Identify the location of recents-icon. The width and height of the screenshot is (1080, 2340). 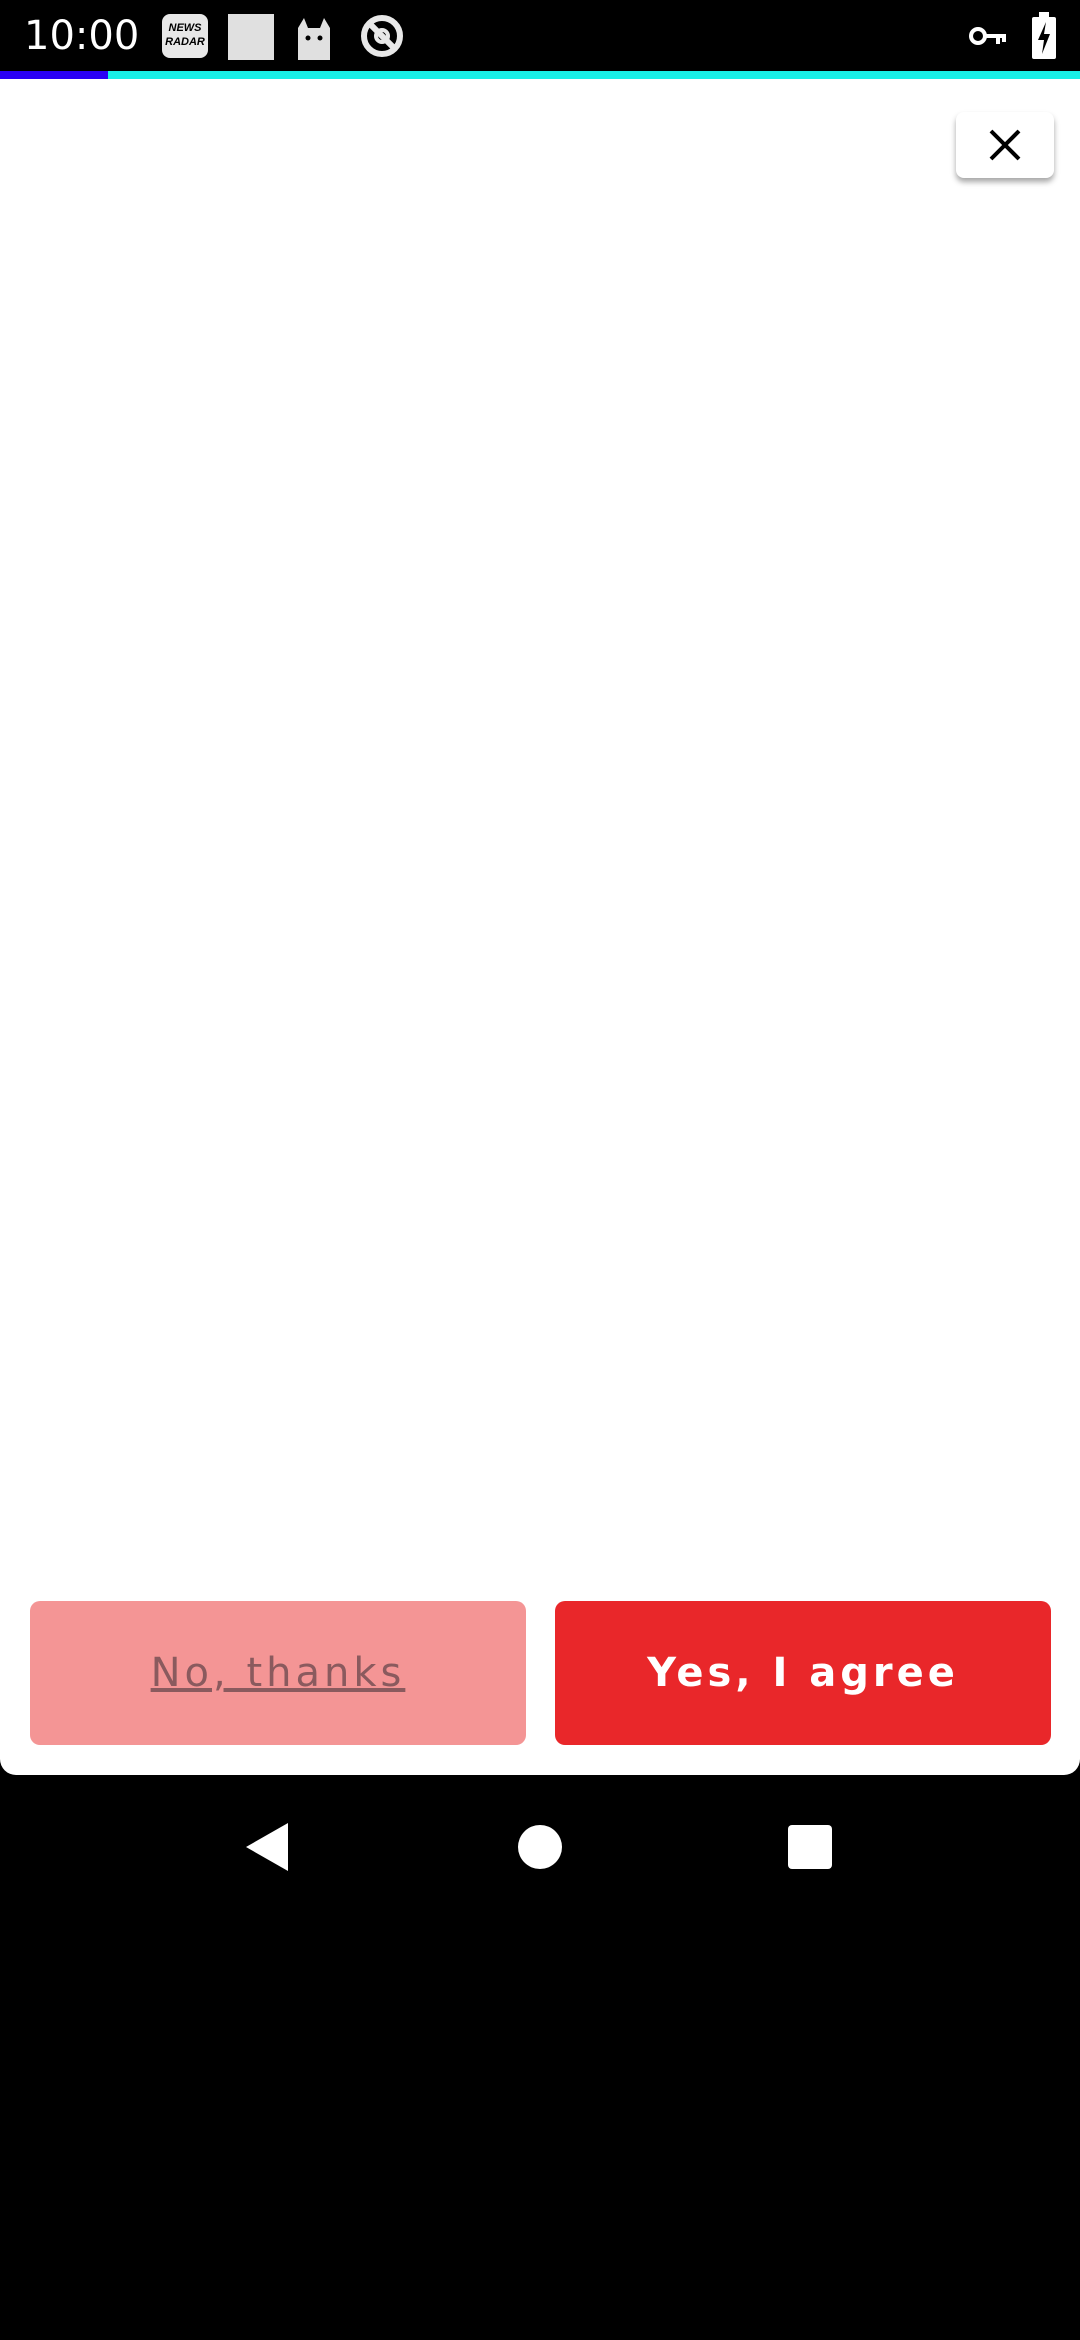
(810, 1847).